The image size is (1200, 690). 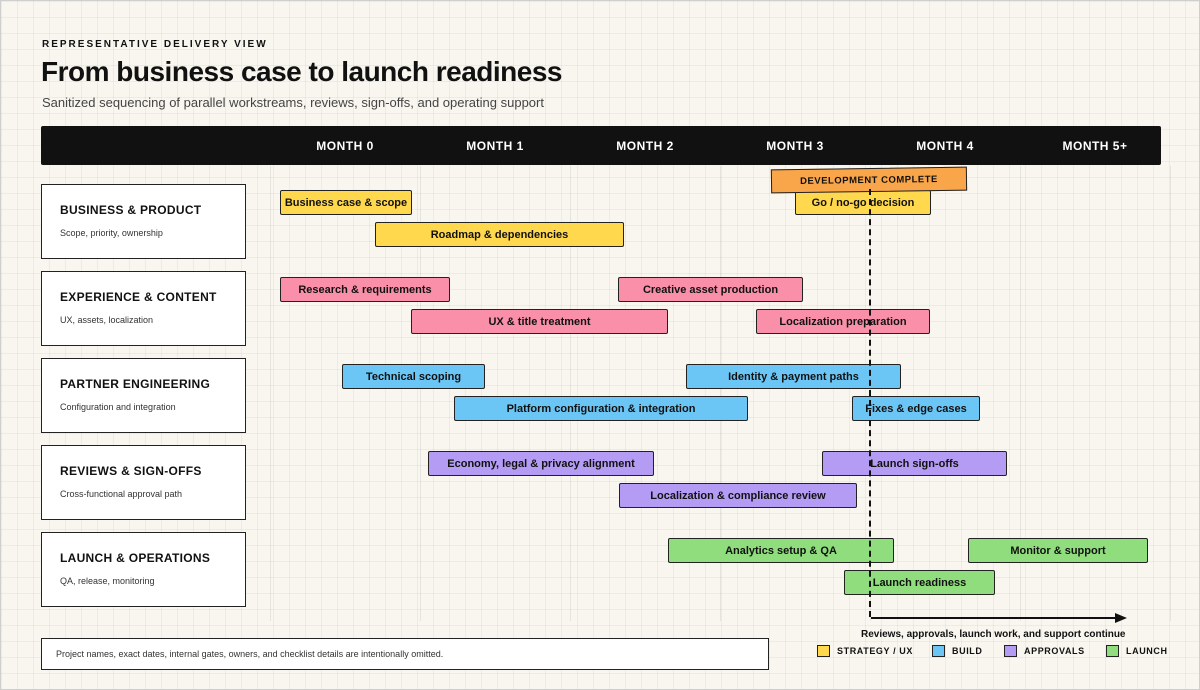 What do you see at coordinates (843, 321) in the screenshot?
I see `task-localization-preparation: Localization preparation` at bounding box center [843, 321].